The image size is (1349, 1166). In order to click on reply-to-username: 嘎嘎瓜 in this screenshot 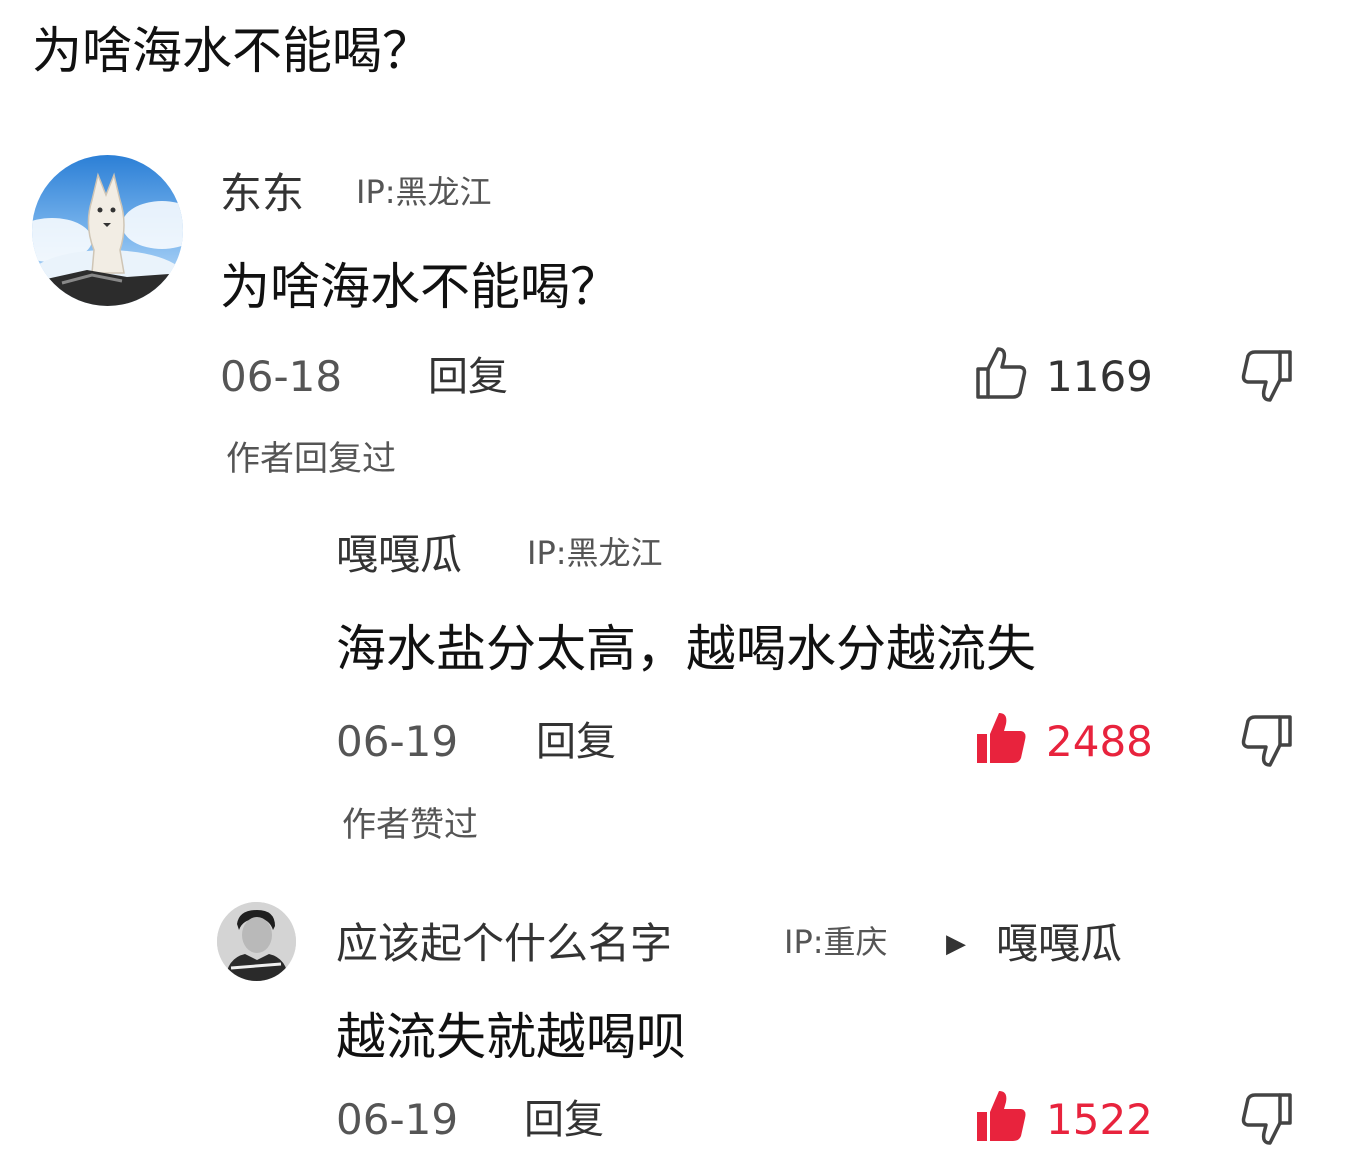, I will do `click(1059, 944)`.